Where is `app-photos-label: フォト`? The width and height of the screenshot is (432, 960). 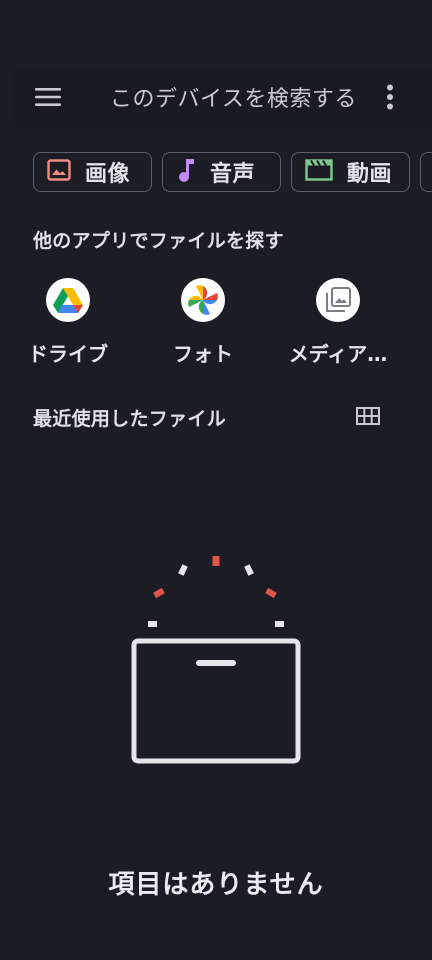
app-photos-label: フォト is located at coordinates (203, 354).